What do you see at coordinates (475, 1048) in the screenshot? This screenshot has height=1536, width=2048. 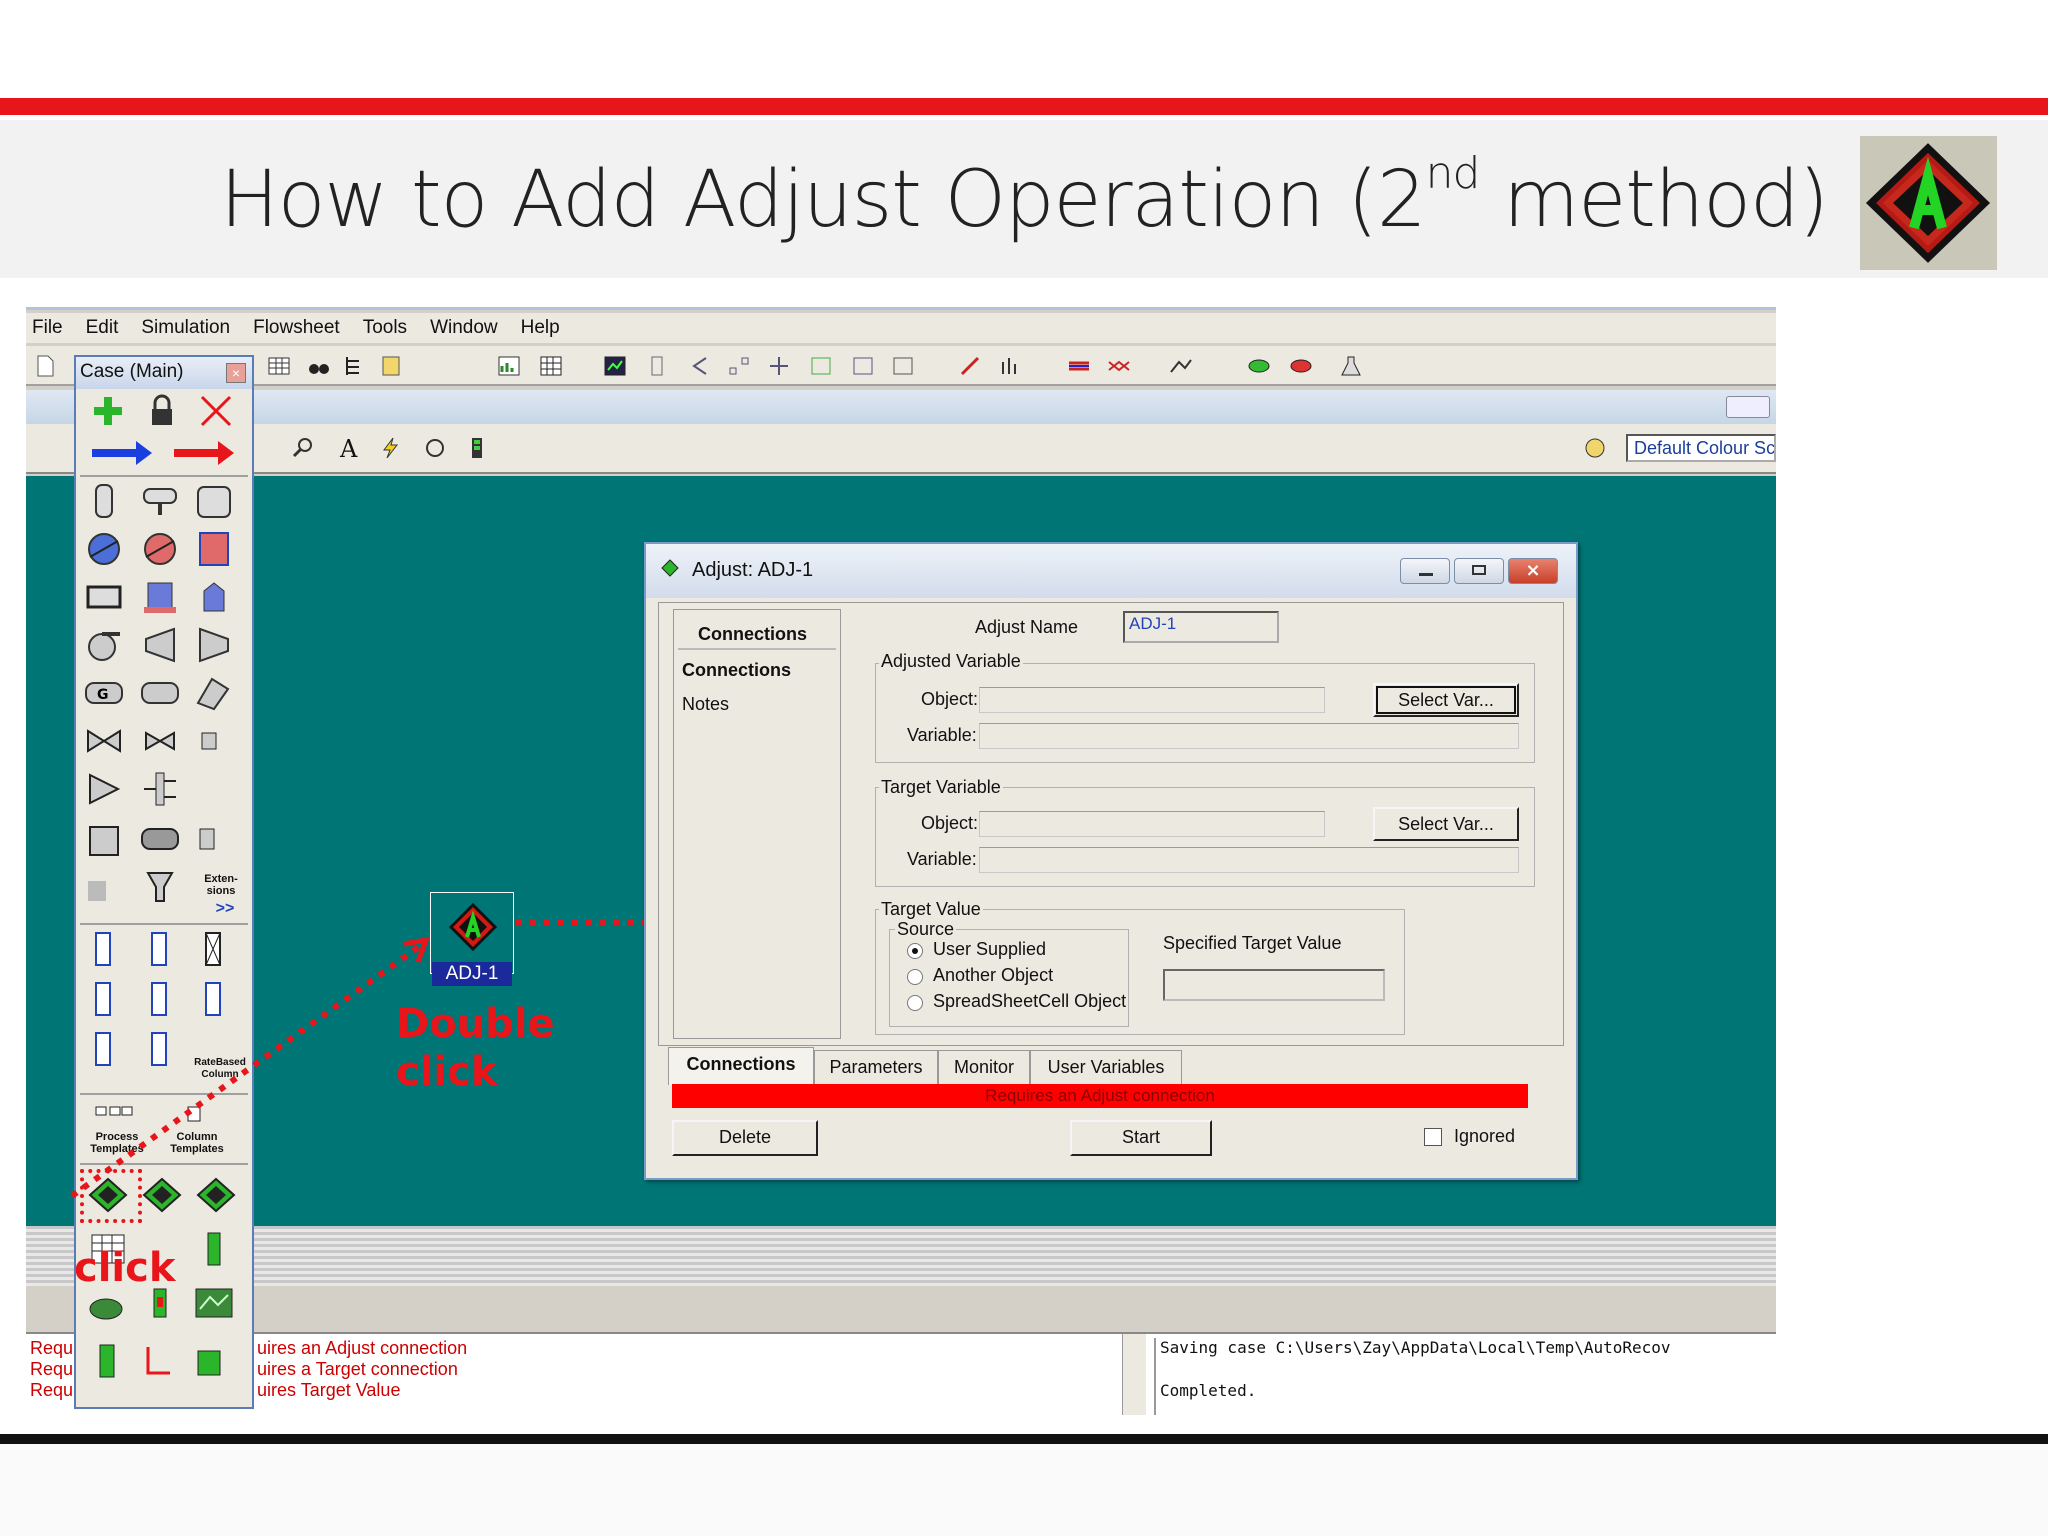 I see `double-click-annotation: Double click` at bounding box center [475, 1048].